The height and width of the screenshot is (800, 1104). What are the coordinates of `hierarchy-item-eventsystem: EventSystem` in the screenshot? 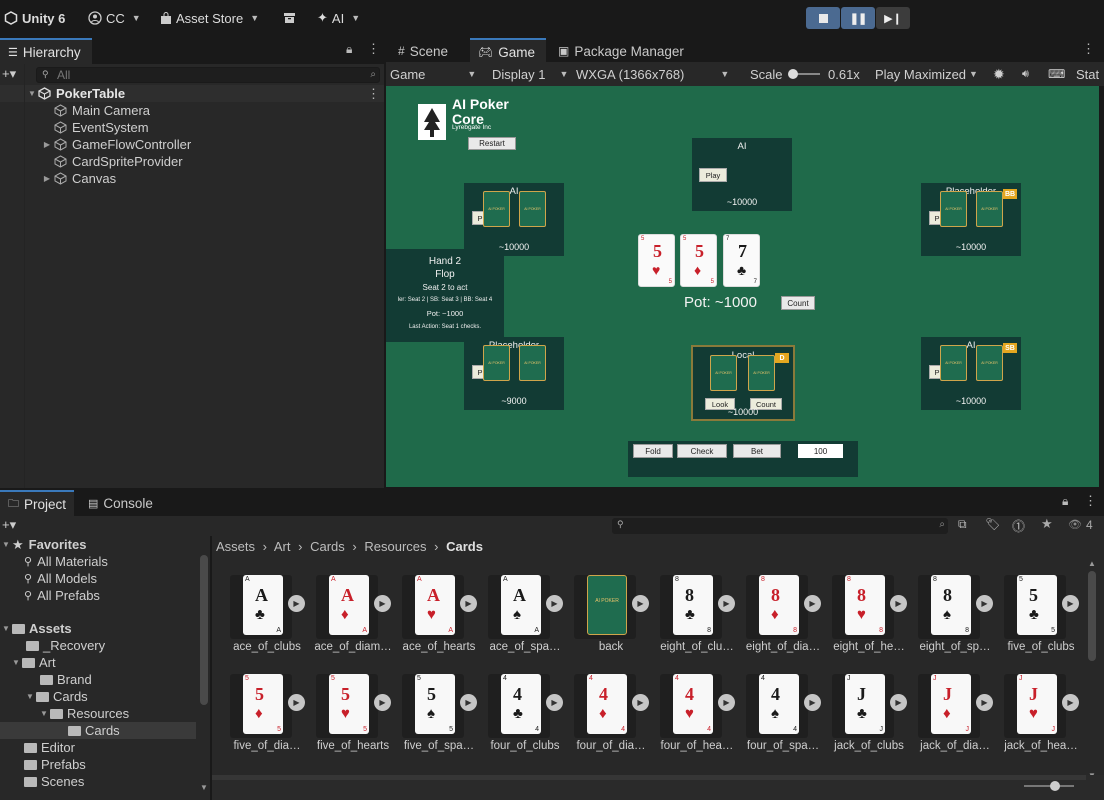 It's located at (101, 127).